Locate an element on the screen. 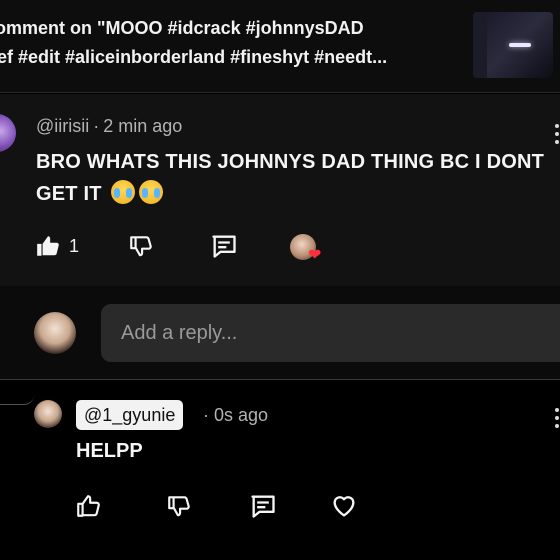 The height and width of the screenshot is (560, 560). heart-icon is located at coordinates (344, 506).